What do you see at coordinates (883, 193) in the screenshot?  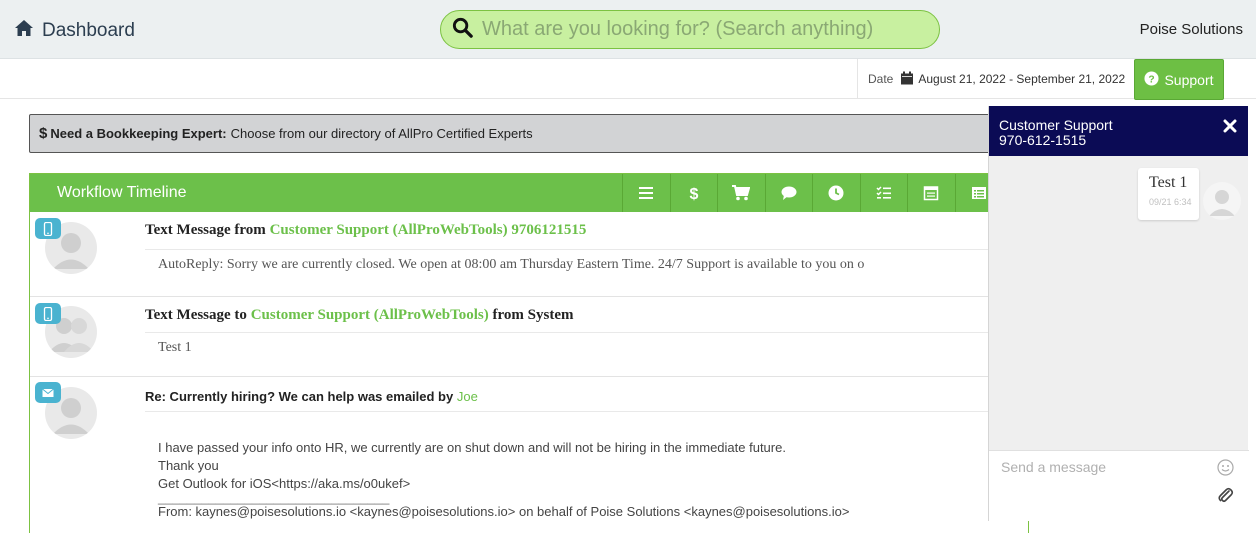 I see `tasks-icon` at bounding box center [883, 193].